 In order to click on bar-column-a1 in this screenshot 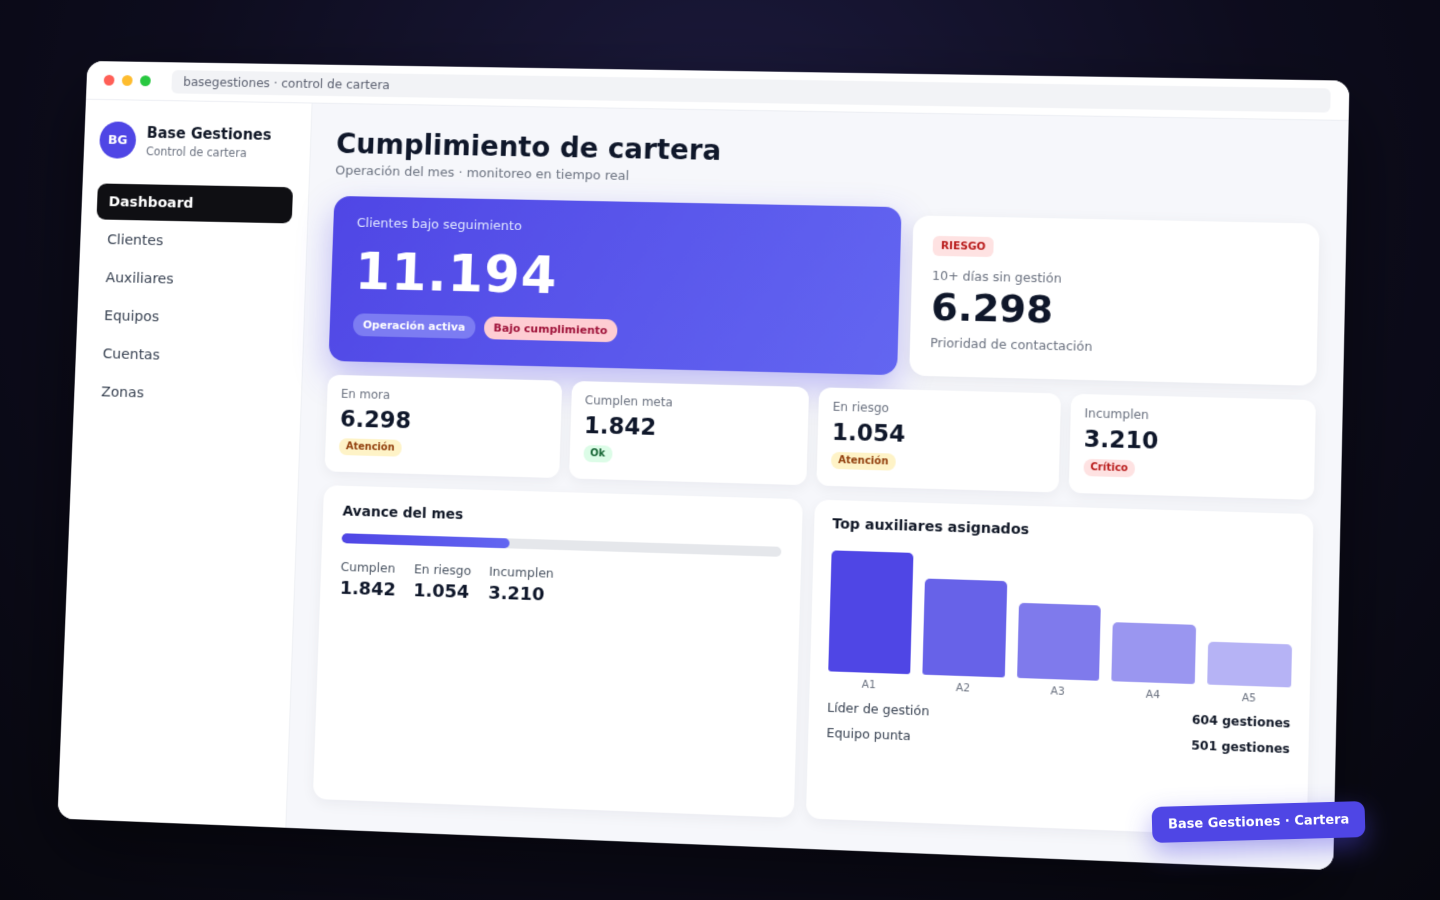, I will do `click(870, 612)`.